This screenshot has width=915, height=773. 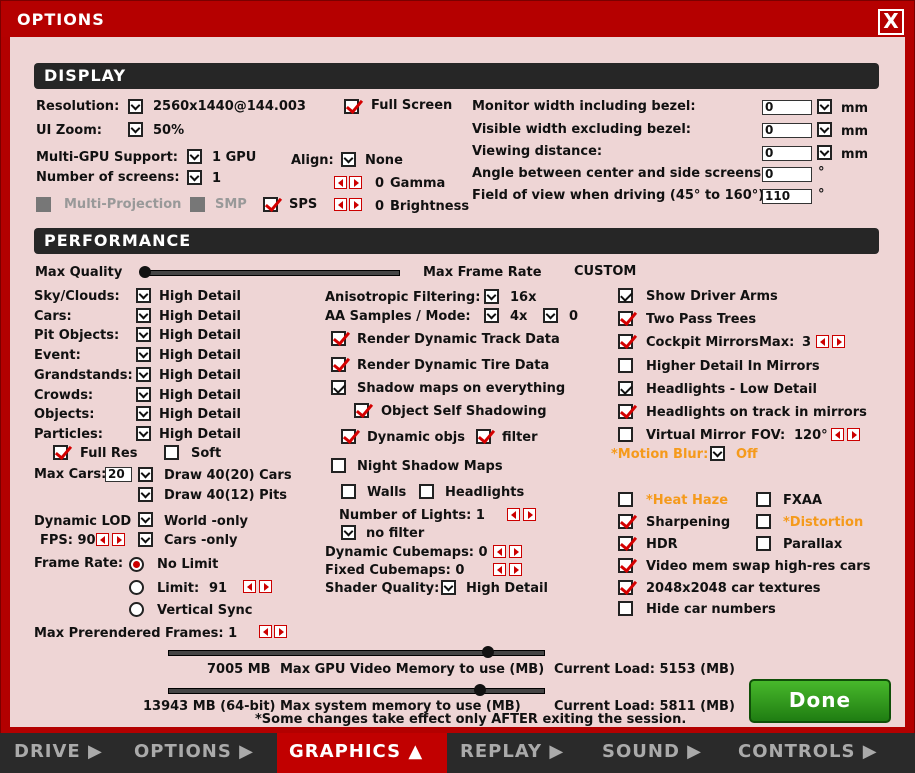 What do you see at coordinates (518, 753) in the screenshot?
I see `tab-replay: REPLAY ▶` at bounding box center [518, 753].